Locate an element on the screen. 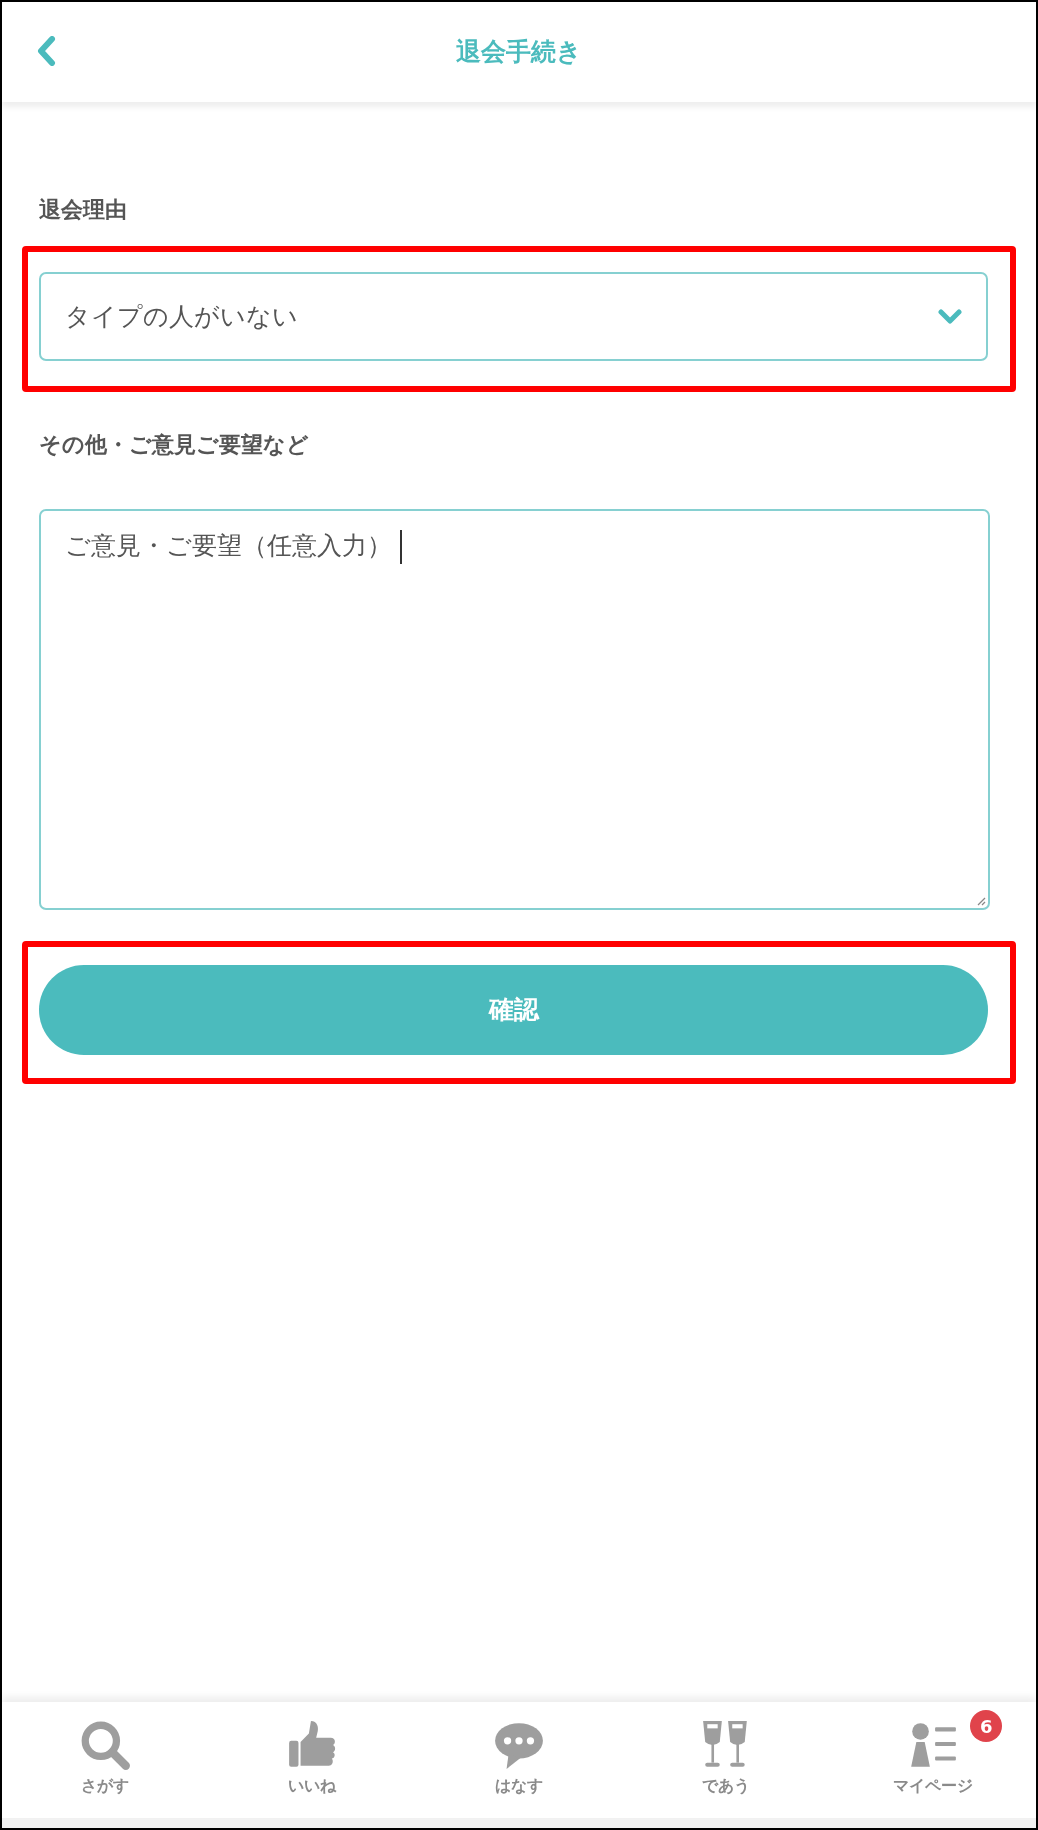 The height and width of the screenshot is (1830, 1038). confirm-button: 確認 is located at coordinates (513, 1010).